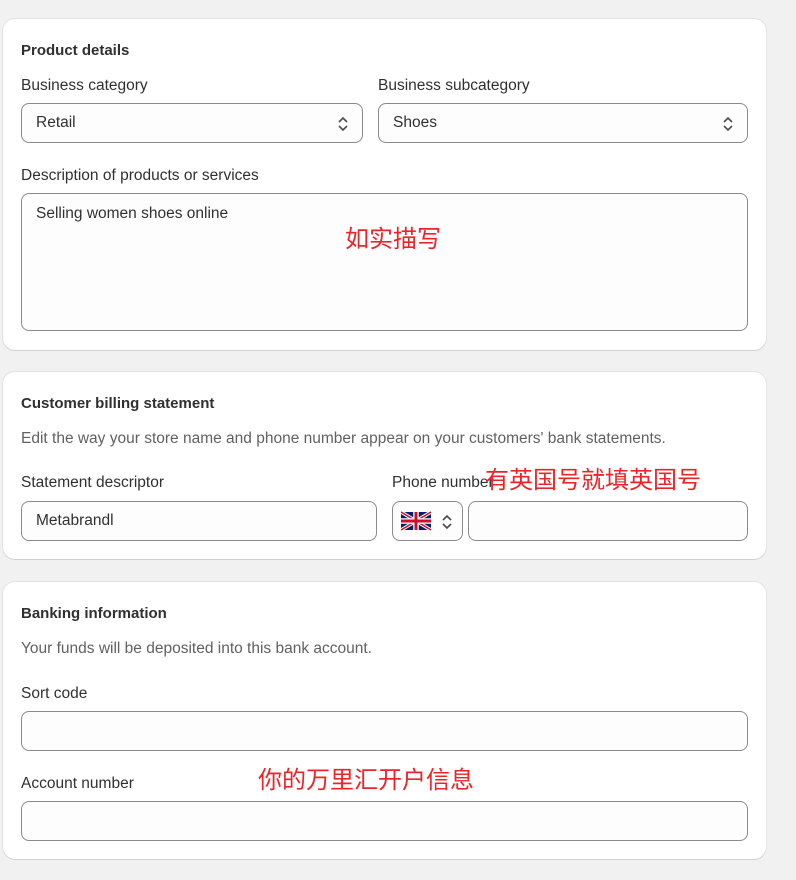  Describe the element at coordinates (75, 520) in the screenshot. I see `statement-descriptor-value: Metabrandl` at that location.